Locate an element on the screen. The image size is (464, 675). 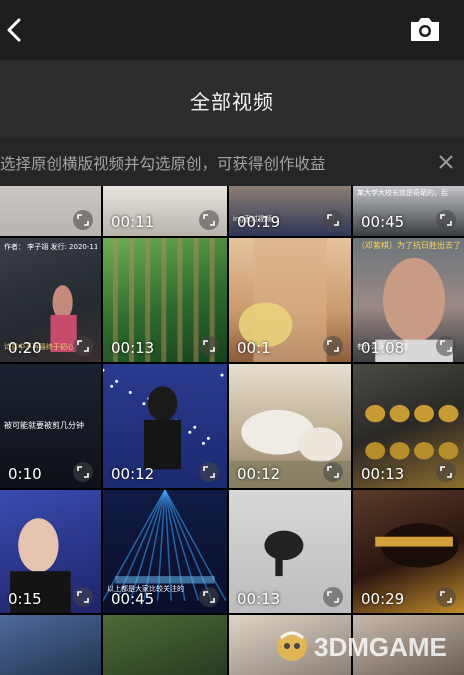
back-arrow-icon is located at coordinates (15, 30).